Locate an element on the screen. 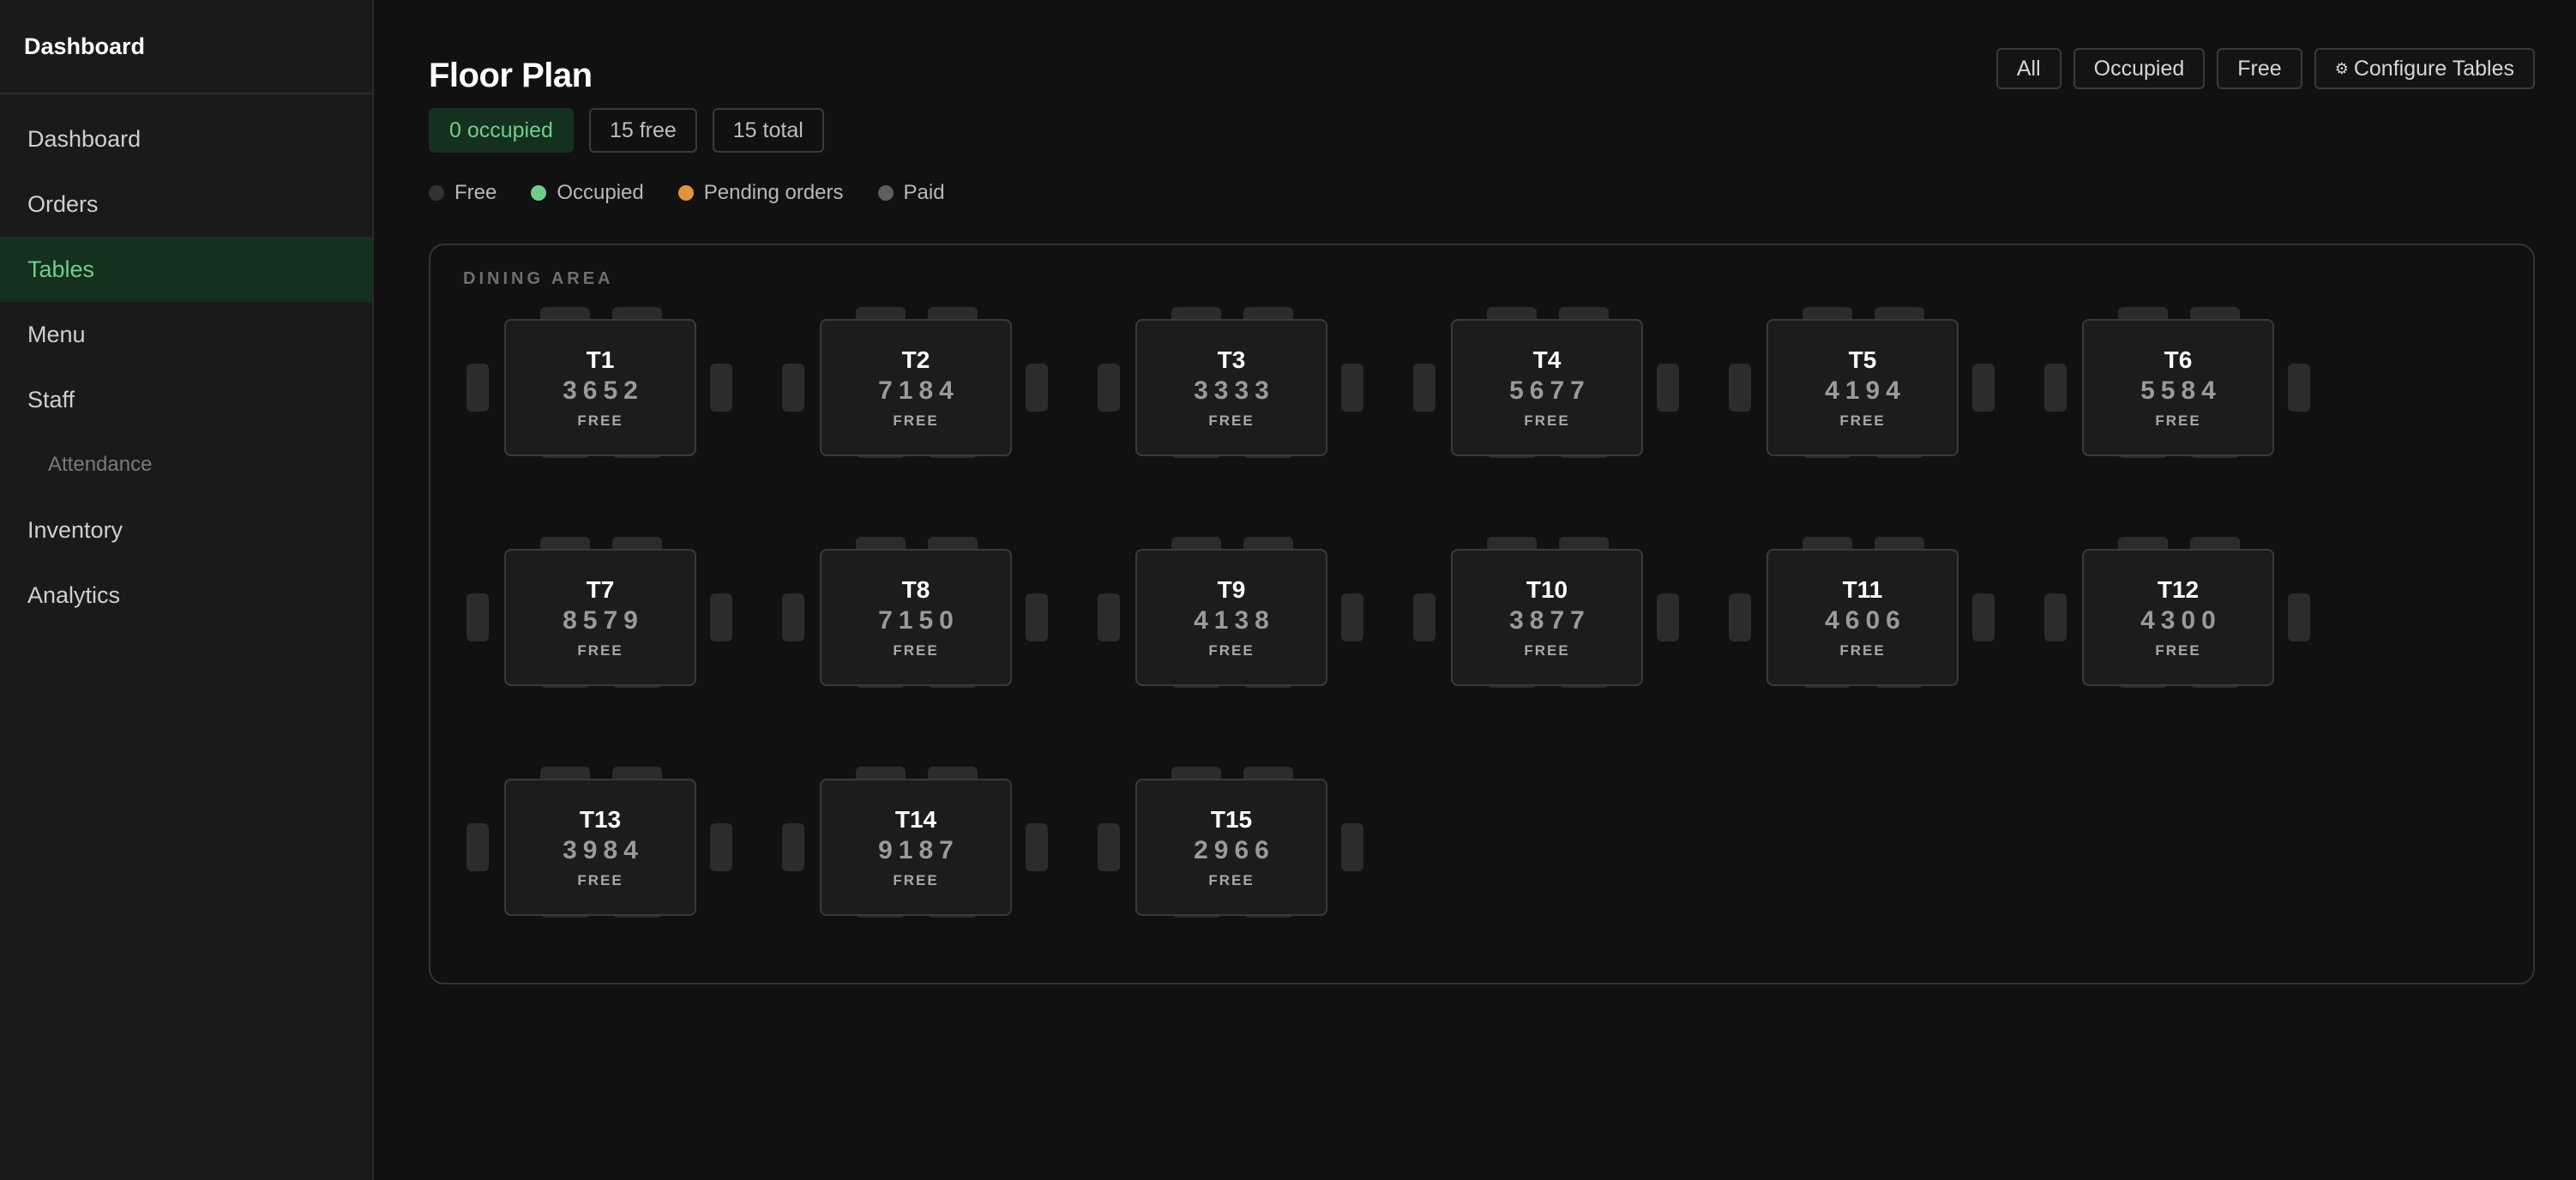  table-surface: T6 5584 FREE is located at coordinates (2178, 387).